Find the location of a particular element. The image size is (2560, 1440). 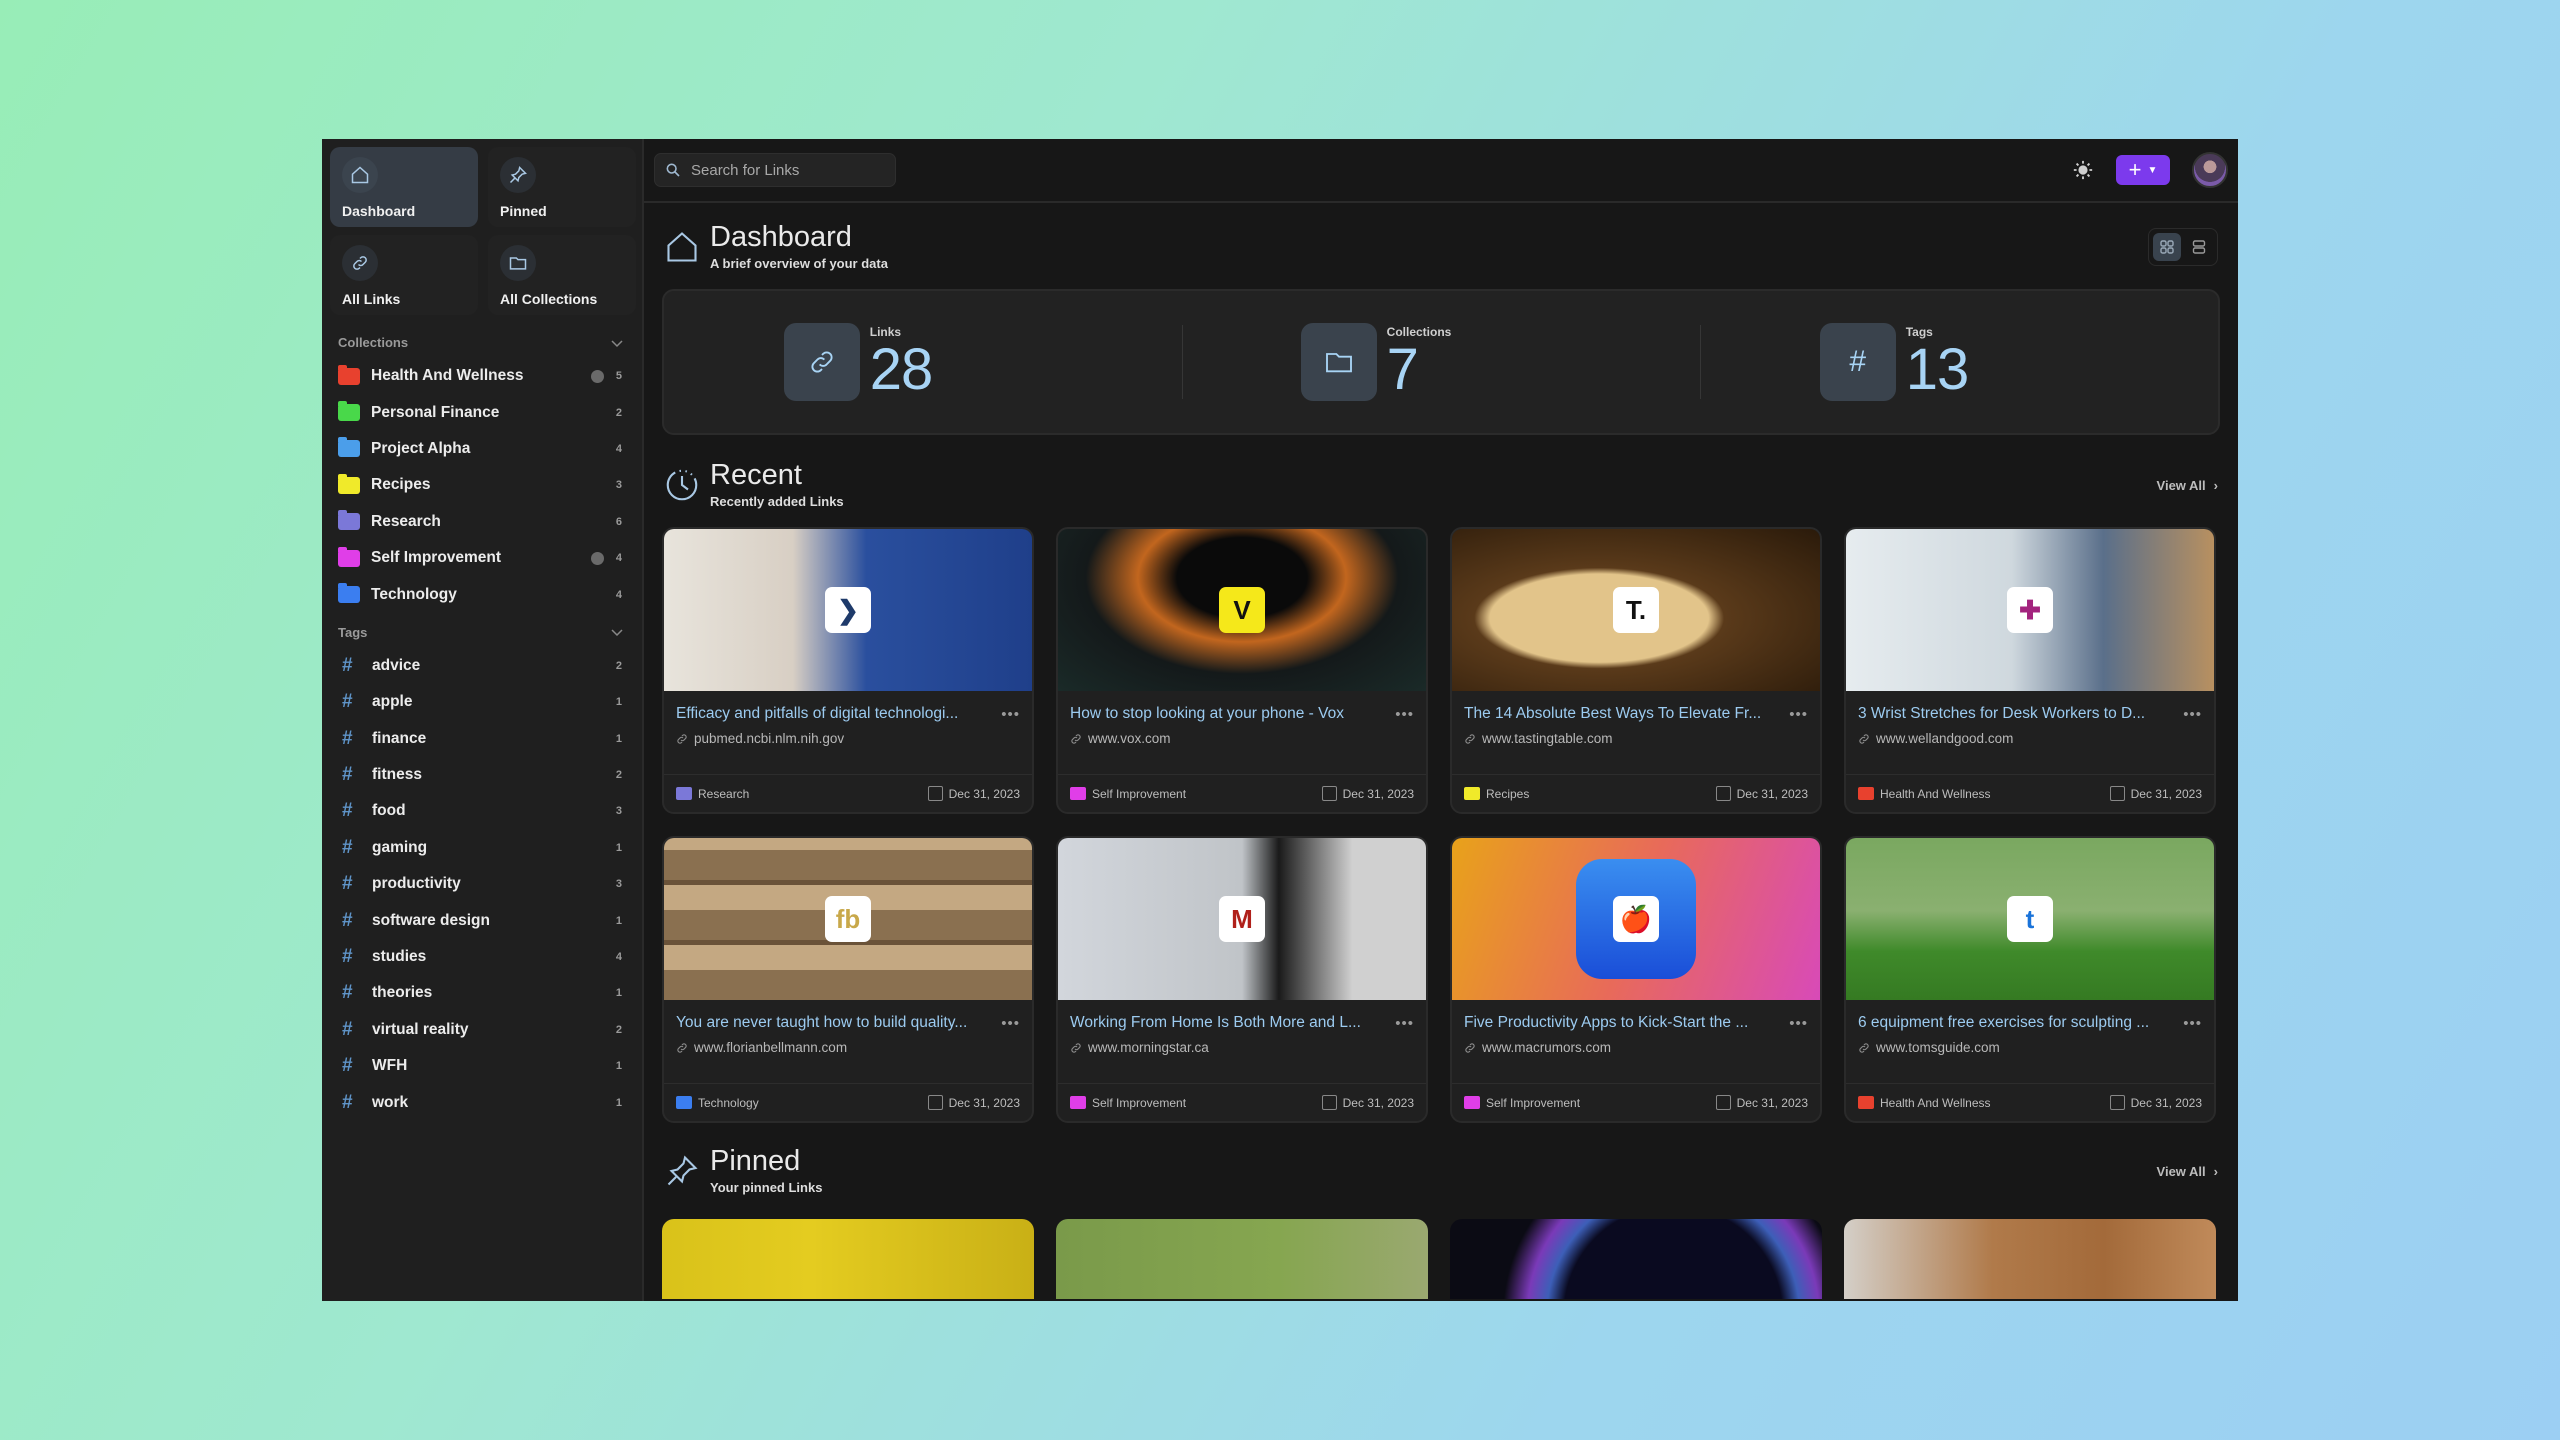

link-url: www.tomsguide.com is located at coordinates (1938, 1047).